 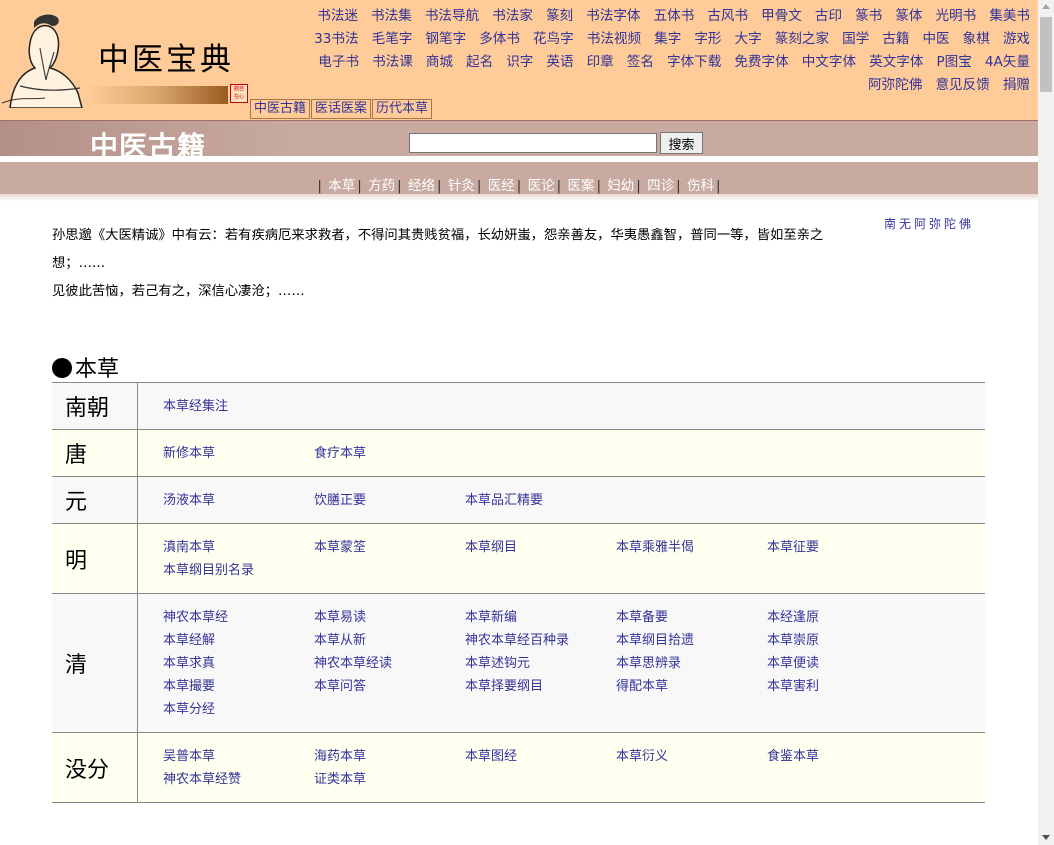 I want to click on scroll-thumb, so click(x=1046, y=54).